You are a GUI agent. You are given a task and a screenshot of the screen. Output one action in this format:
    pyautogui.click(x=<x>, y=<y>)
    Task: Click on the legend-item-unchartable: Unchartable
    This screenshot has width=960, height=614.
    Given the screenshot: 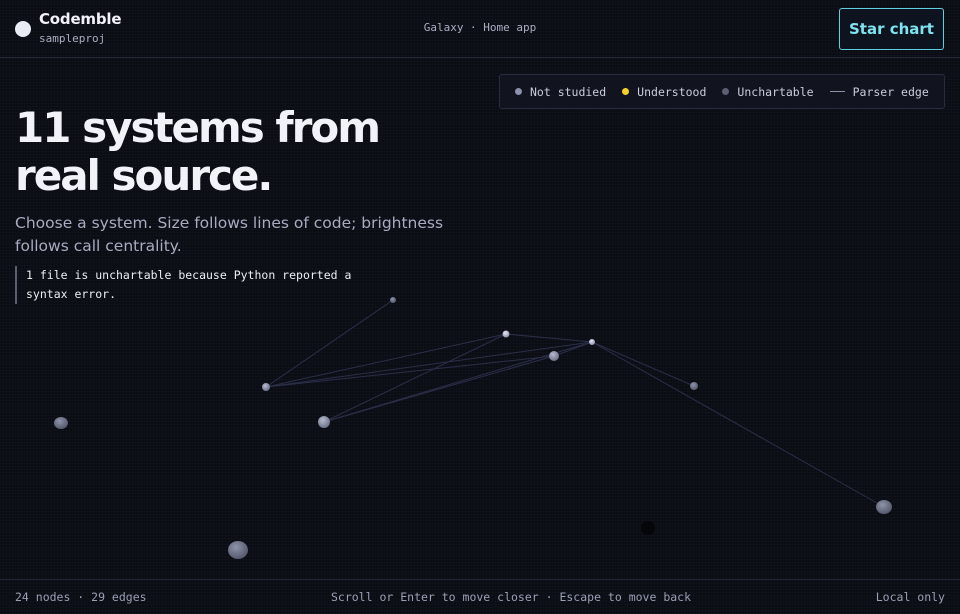 What is the action you would take?
    pyautogui.click(x=768, y=91)
    